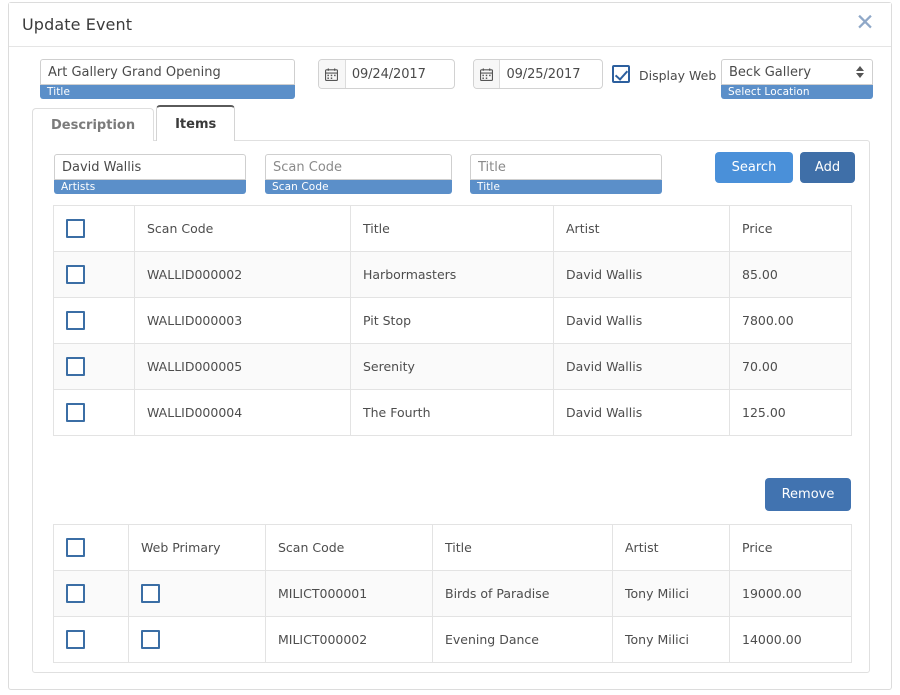  Describe the element at coordinates (349, 547) in the screenshot. I see `selected-col-scan-code: Scan Code` at that location.